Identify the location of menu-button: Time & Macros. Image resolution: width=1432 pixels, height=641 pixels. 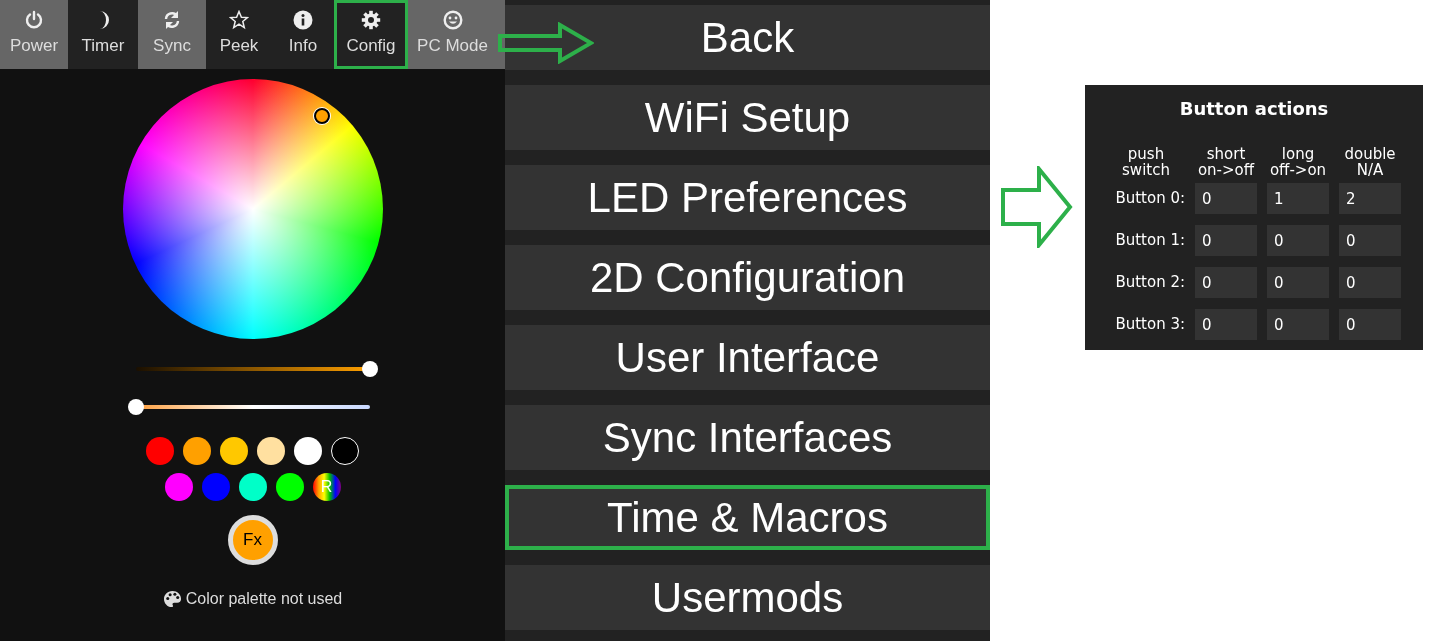
(747, 517).